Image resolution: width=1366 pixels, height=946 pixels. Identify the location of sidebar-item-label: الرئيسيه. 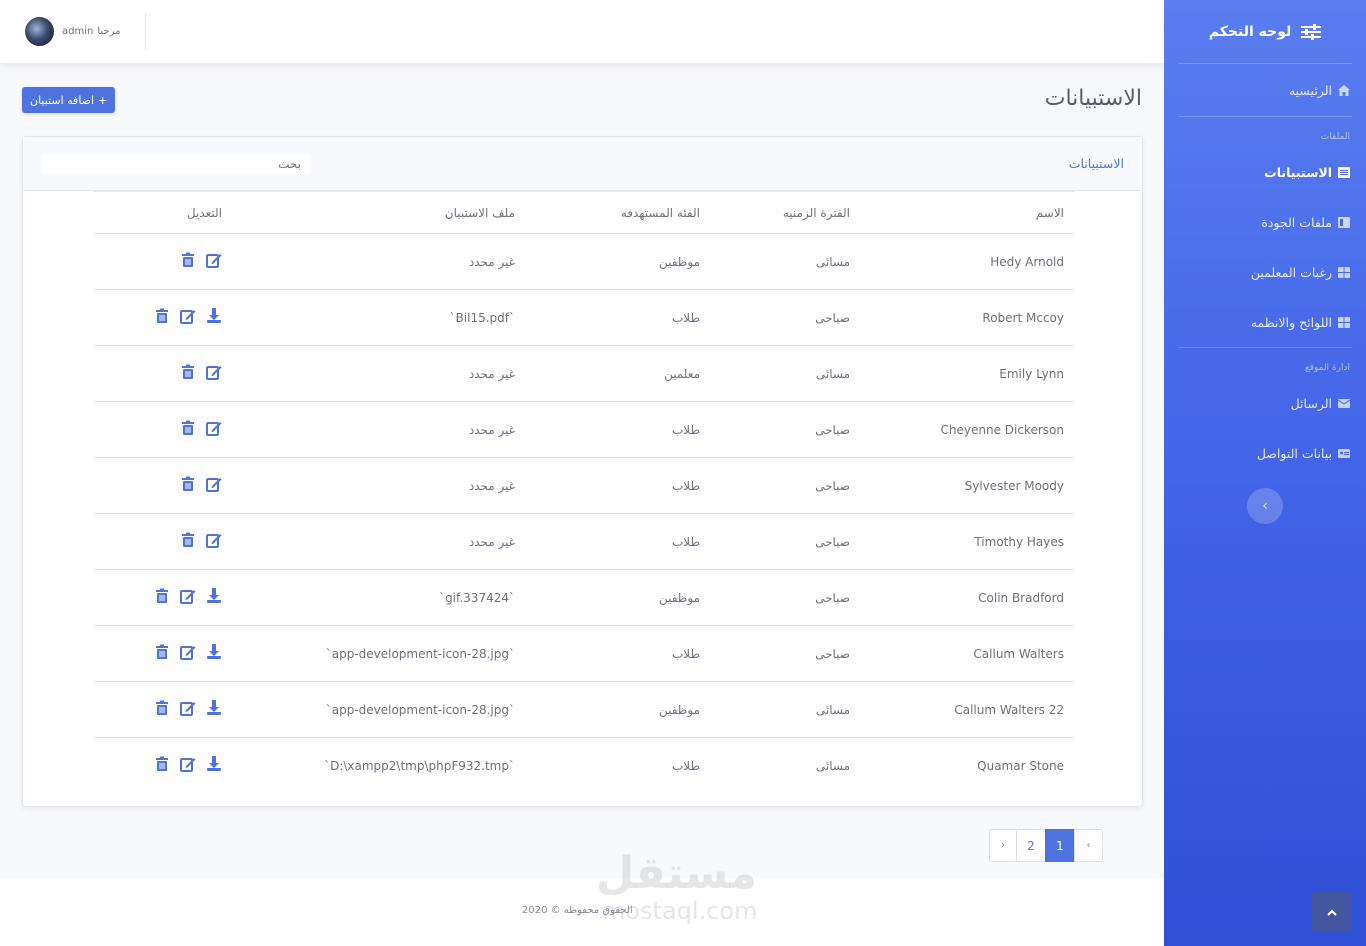
(1310, 90).